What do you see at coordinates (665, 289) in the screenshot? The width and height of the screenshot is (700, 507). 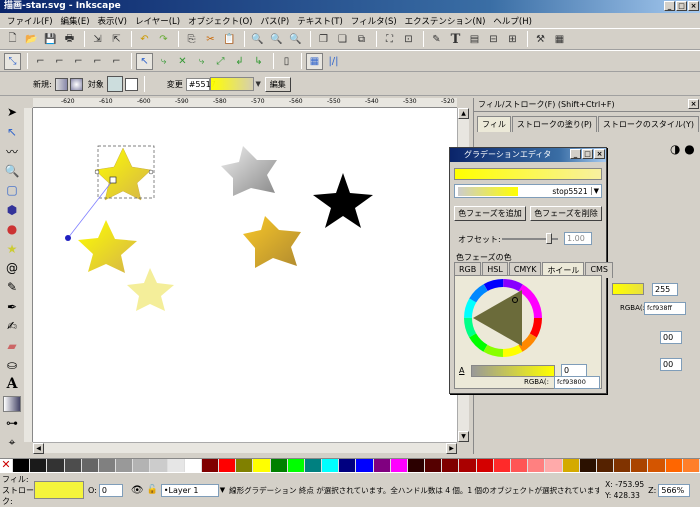 I see `alpha-input: 255` at bounding box center [665, 289].